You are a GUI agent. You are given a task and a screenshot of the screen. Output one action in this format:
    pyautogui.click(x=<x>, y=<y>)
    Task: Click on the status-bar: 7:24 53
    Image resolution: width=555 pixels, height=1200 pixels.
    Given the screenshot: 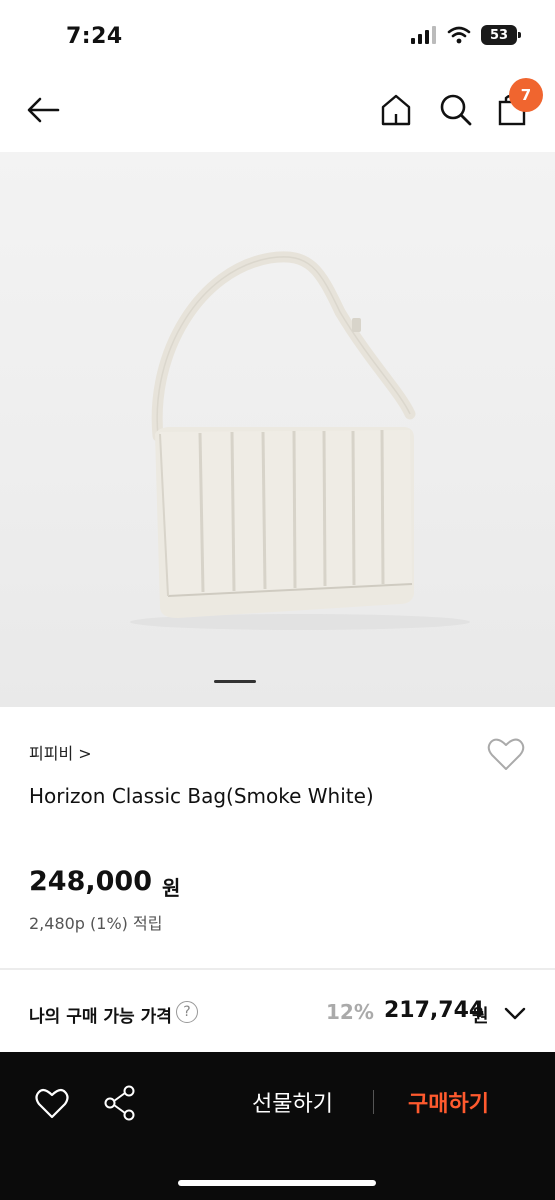 What is the action you would take?
    pyautogui.click(x=277, y=36)
    